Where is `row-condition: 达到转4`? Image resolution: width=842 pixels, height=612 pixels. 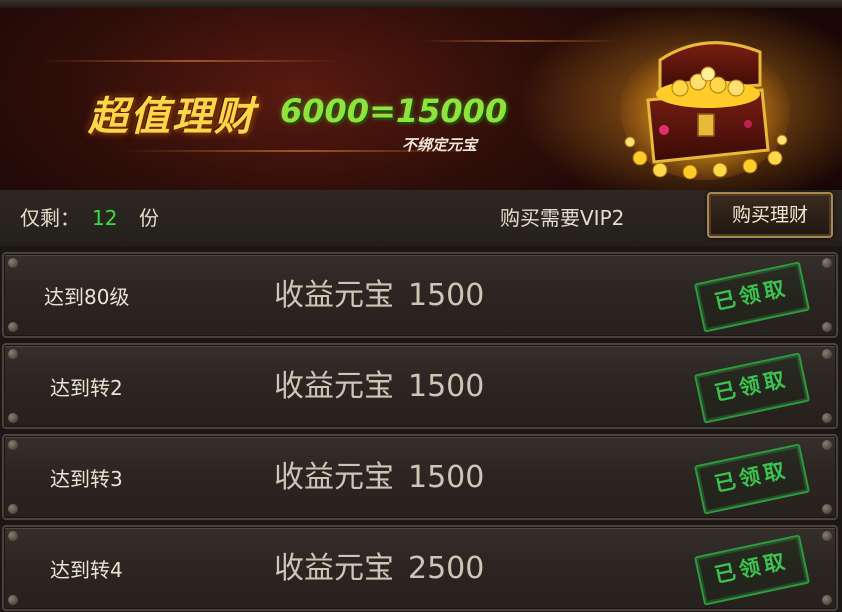 row-condition: 达到转4 is located at coordinates (86, 570).